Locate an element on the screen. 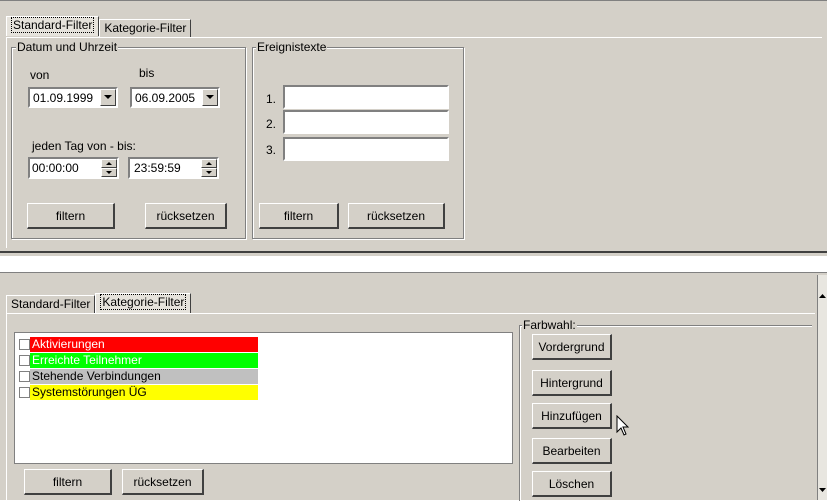 This screenshot has height=504, width=827. edit-category-button: Bearbeiten is located at coordinates (572, 451).